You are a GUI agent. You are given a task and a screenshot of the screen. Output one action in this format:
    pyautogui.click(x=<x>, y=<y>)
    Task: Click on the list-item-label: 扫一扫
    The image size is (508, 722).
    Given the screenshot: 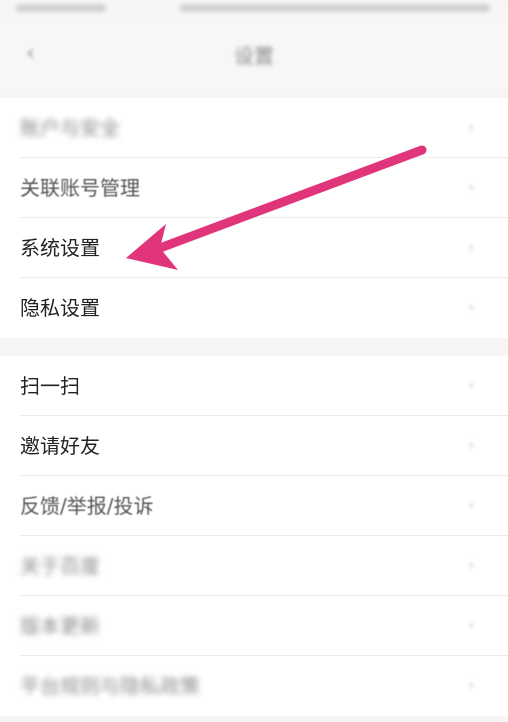 What is the action you would take?
    pyautogui.click(x=50, y=386)
    